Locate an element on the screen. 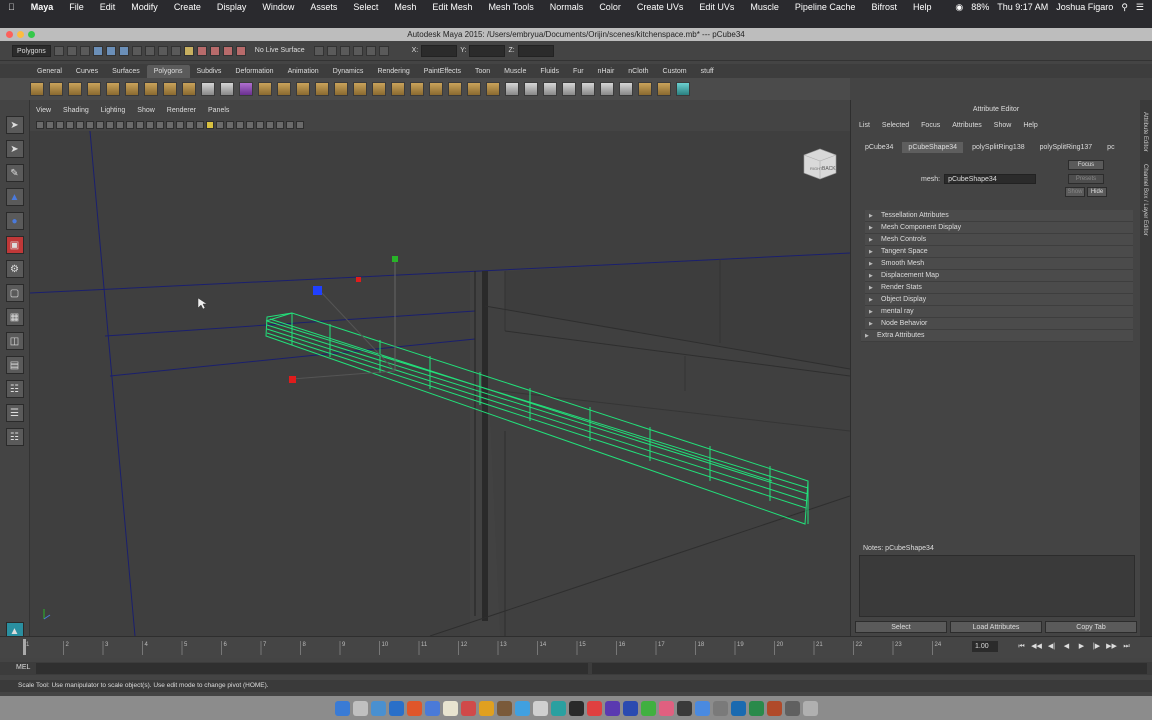  terminal-icon is located at coordinates (576, 708).